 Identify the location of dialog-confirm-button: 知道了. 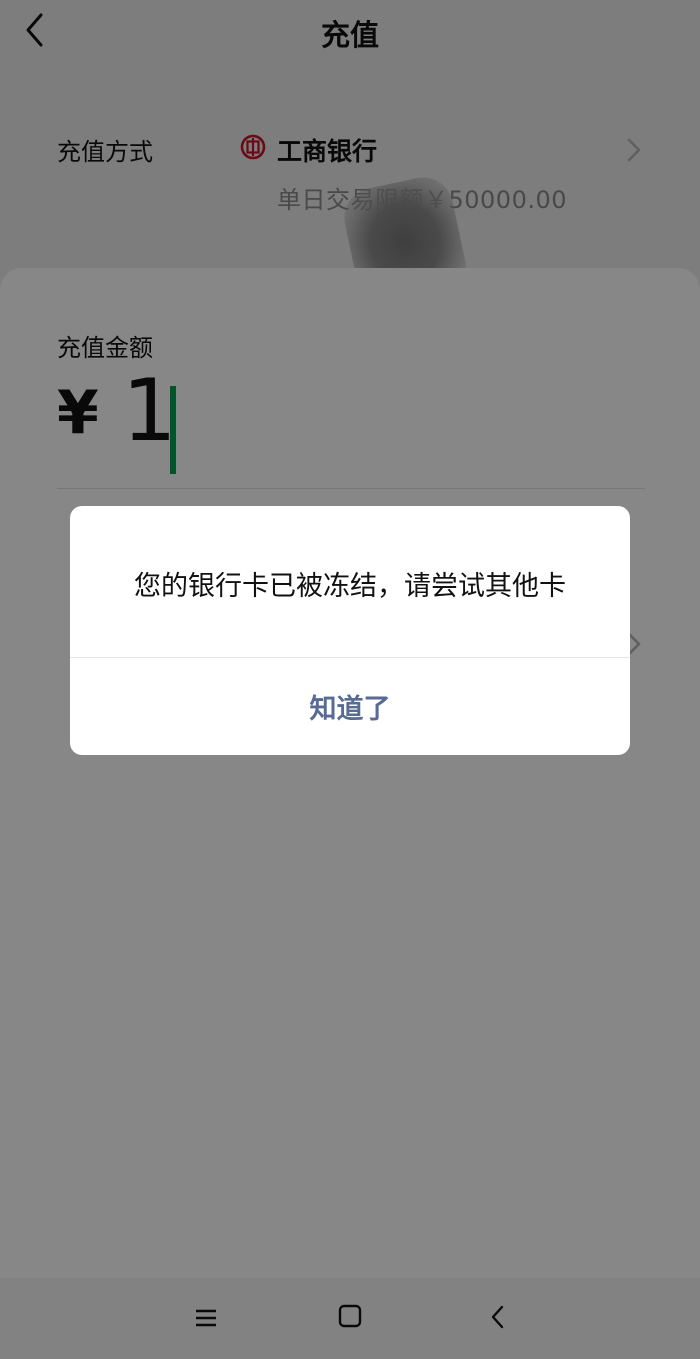
(350, 706).